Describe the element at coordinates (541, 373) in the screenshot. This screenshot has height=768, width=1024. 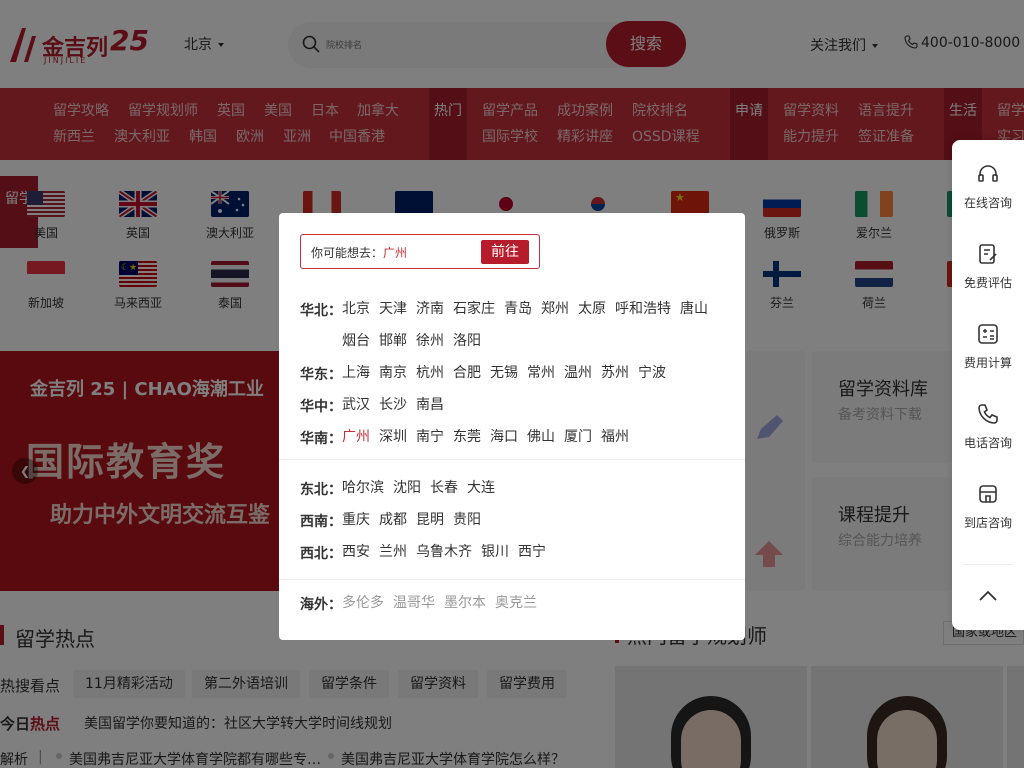
I see `city-option: 常州` at that location.